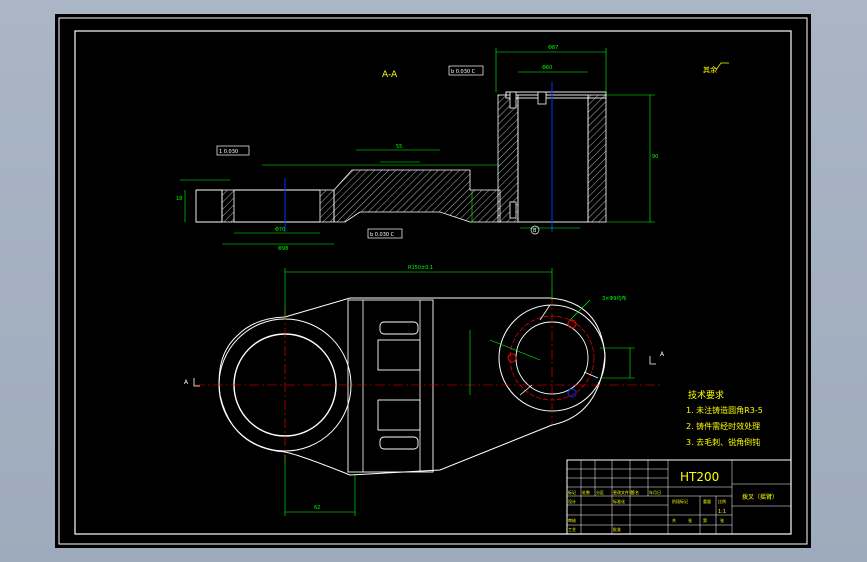 Image resolution: width=867 pixels, height=562 pixels. I want to click on svg-text: B, so click(535, 231).